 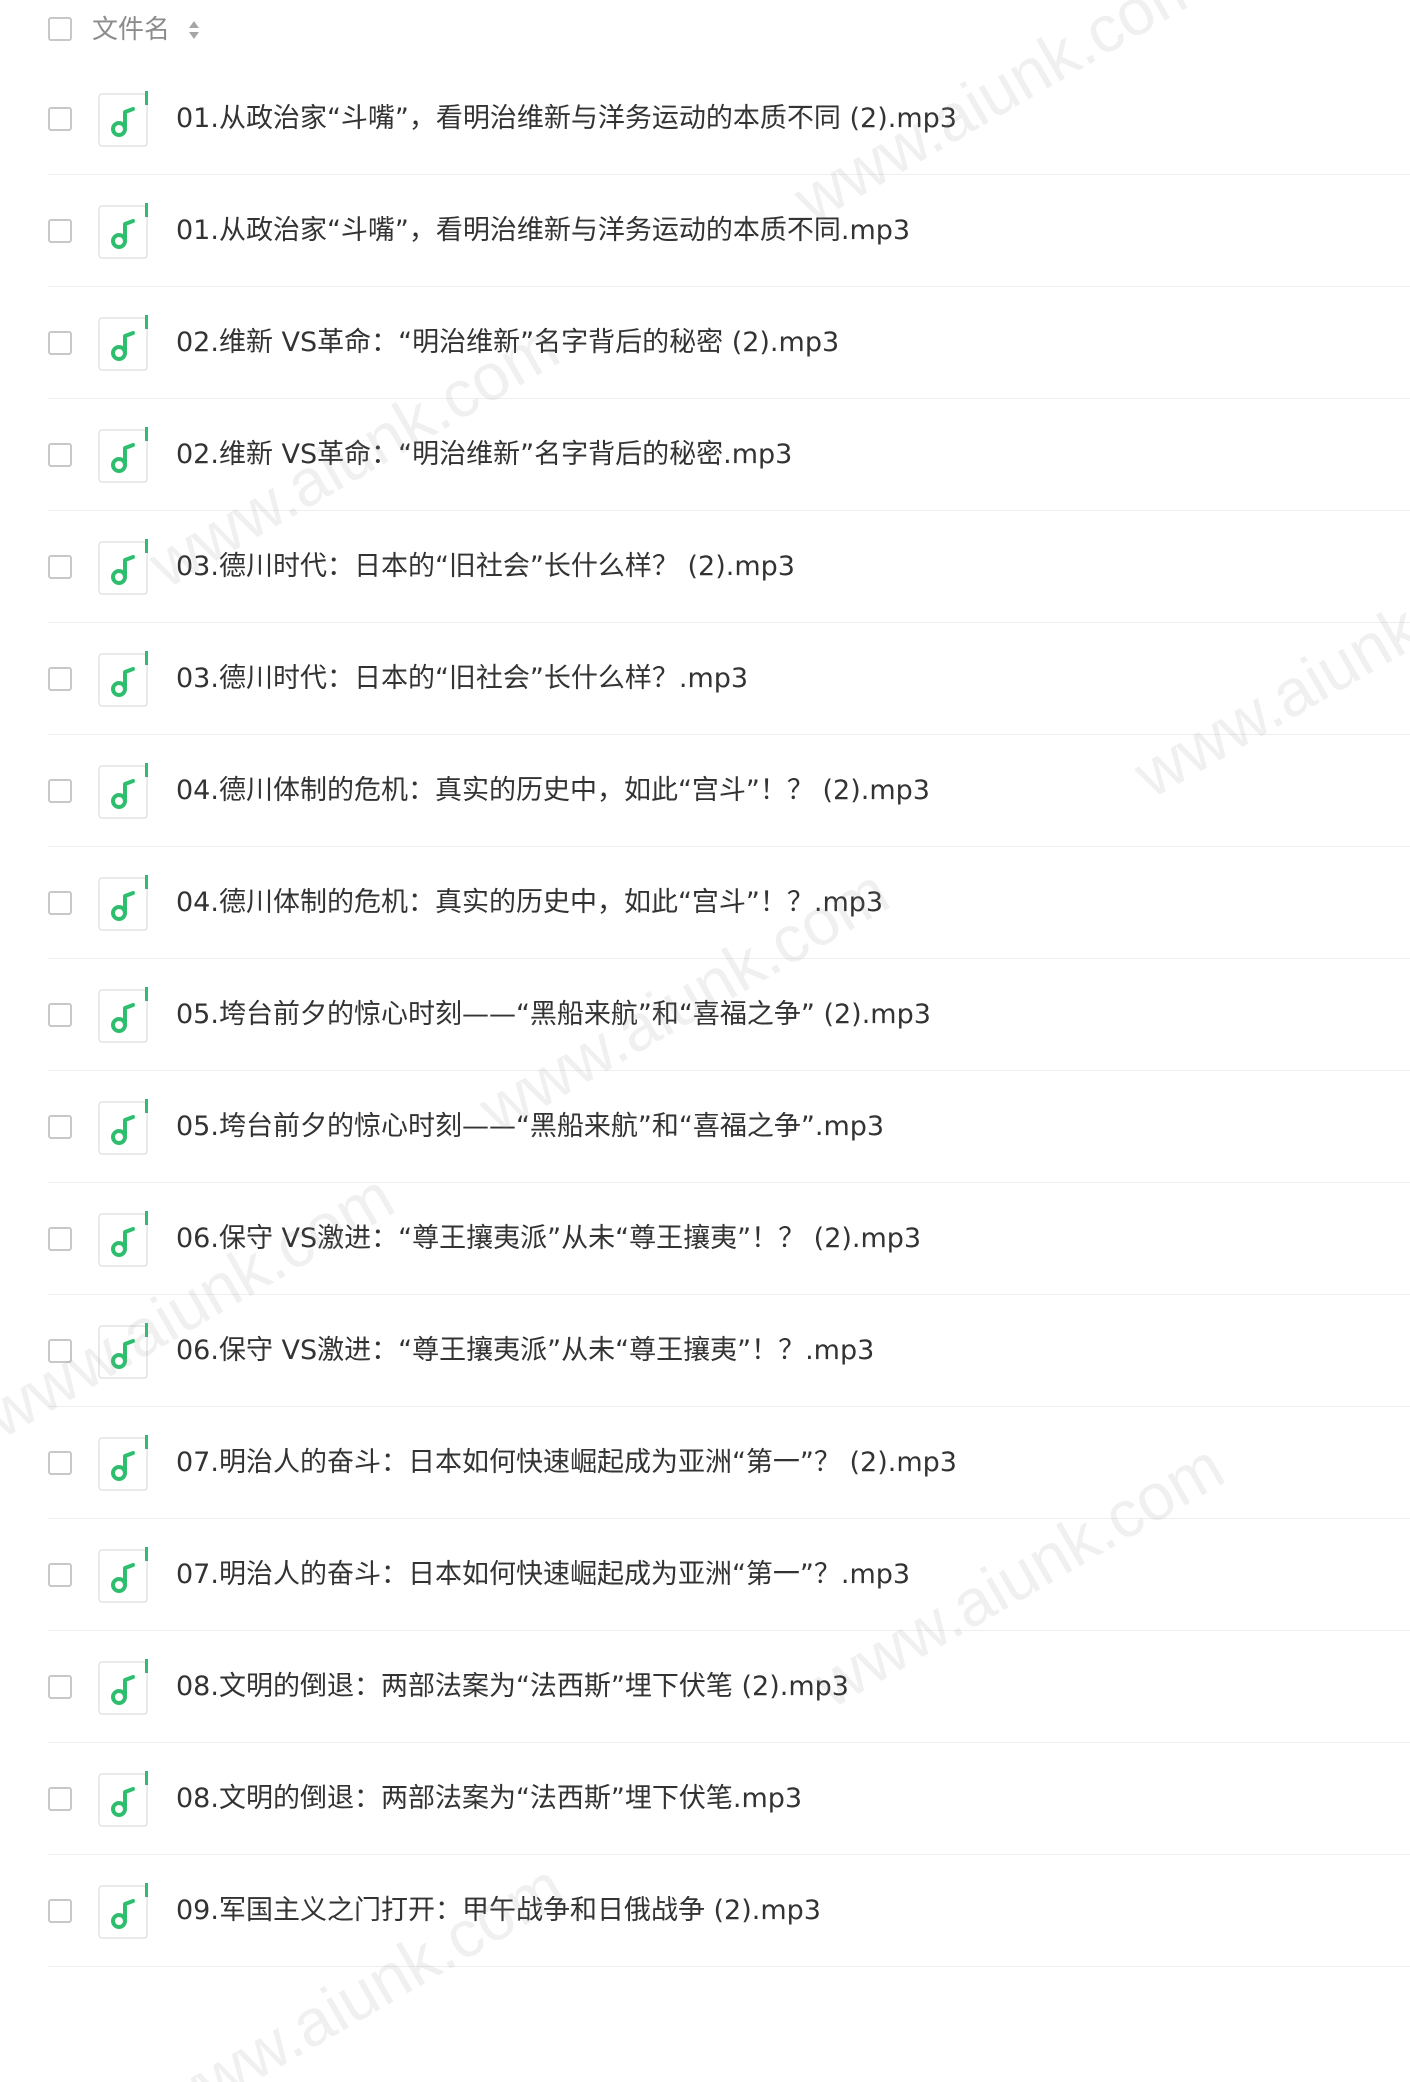 I want to click on filename-column-header: 文件名, so click(x=131, y=30).